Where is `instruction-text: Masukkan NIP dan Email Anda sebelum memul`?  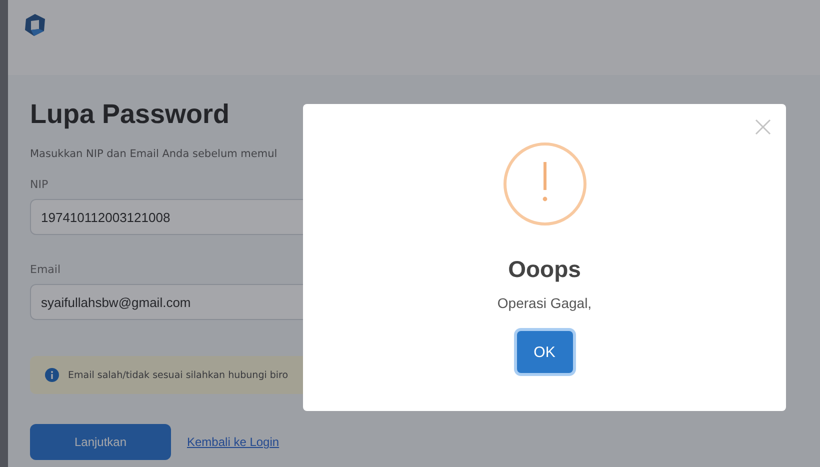
instruction-text: Masukkan NIP dan Email Anda sebelum memul is located at coordinates (154, 154).